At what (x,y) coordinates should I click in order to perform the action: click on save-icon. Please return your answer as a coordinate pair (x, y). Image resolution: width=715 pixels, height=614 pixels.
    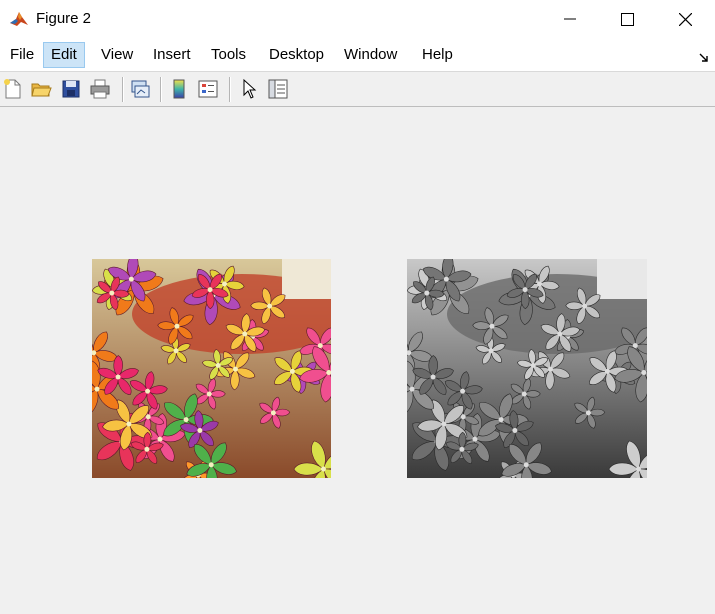
    Looking at the image, I should click on (71, 89).